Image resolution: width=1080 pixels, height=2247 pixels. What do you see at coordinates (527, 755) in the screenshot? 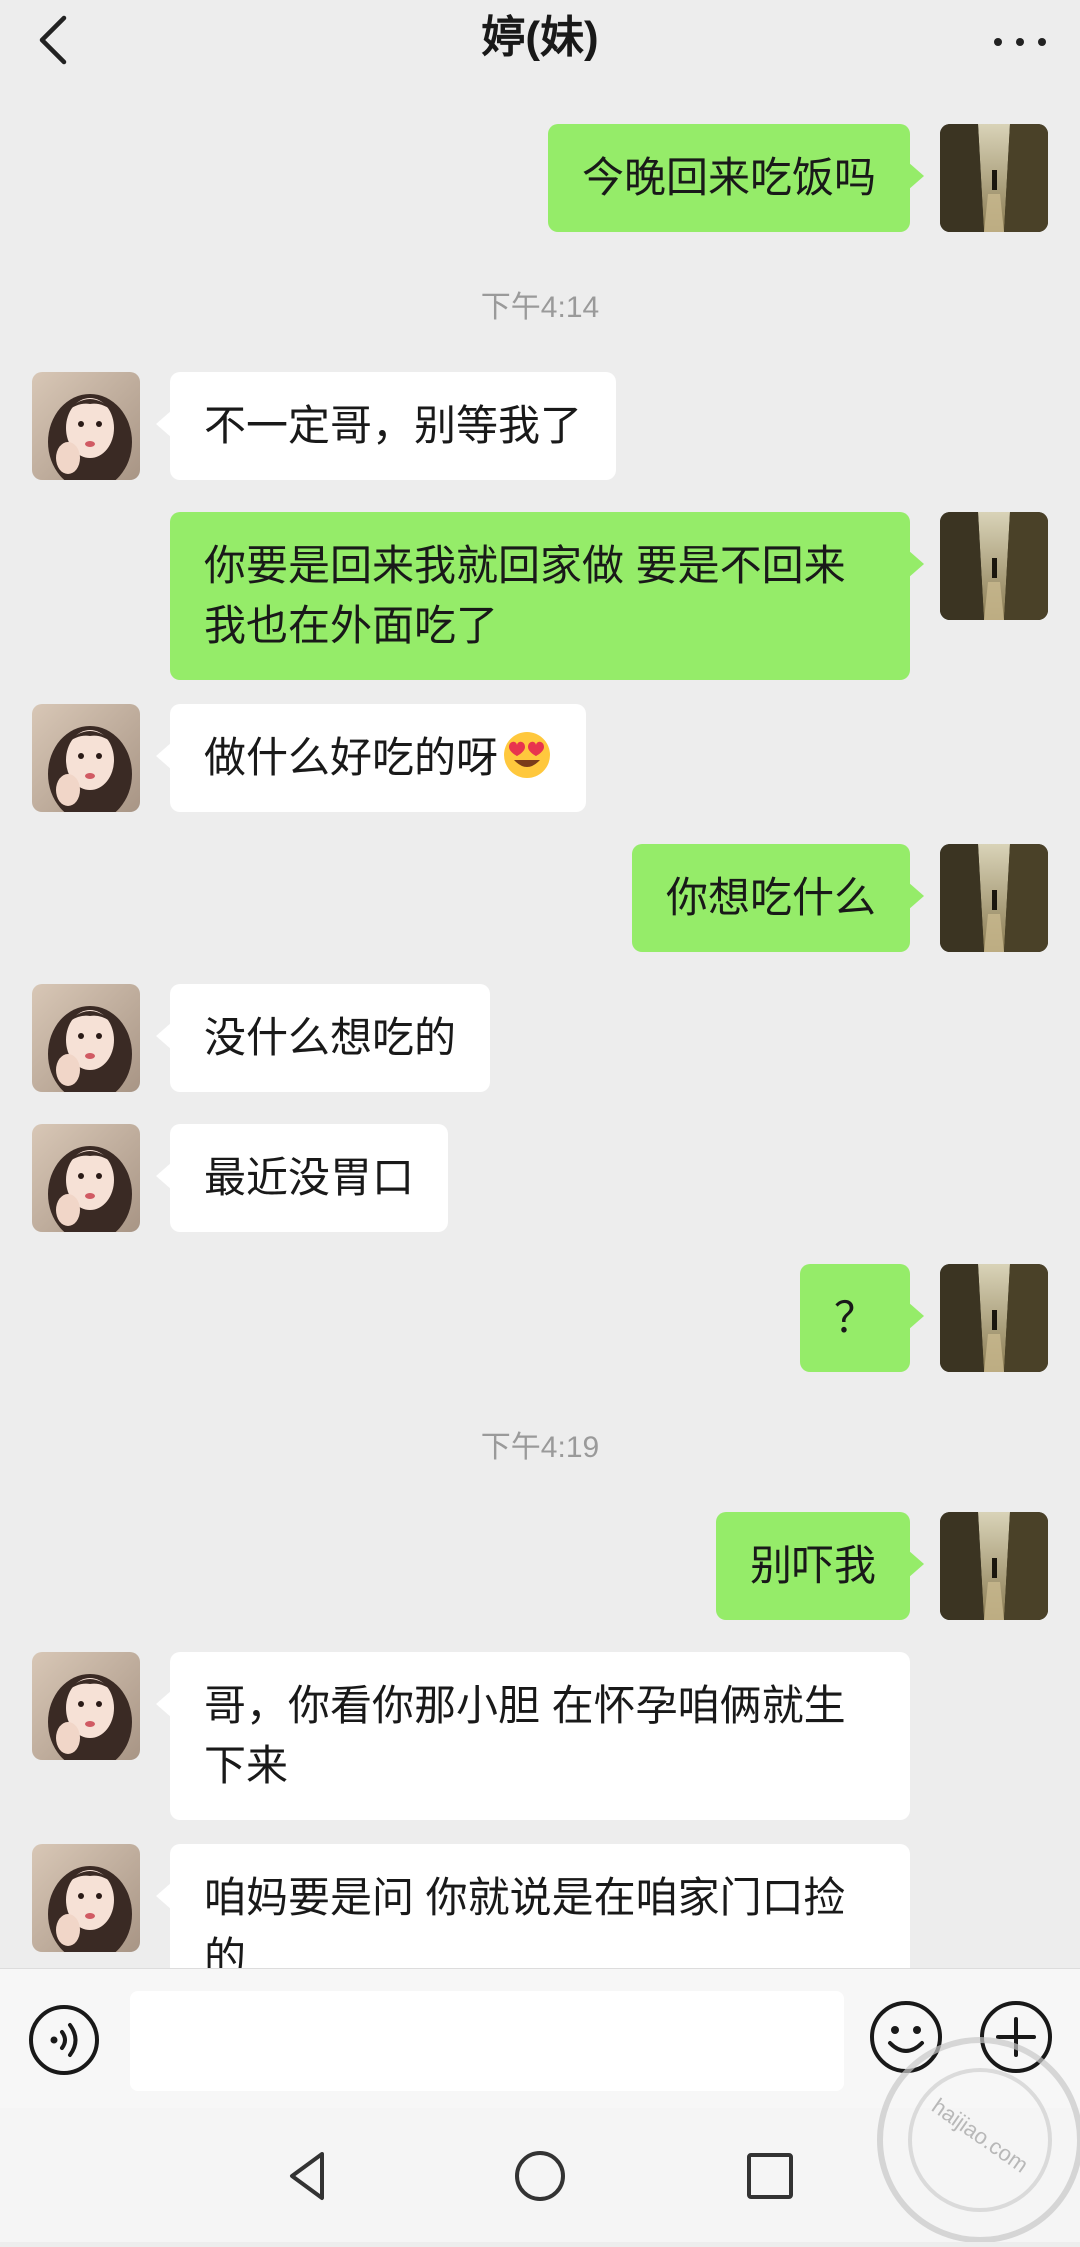
I see `heart-eyes-emoji` at bounding box center [527, 755].